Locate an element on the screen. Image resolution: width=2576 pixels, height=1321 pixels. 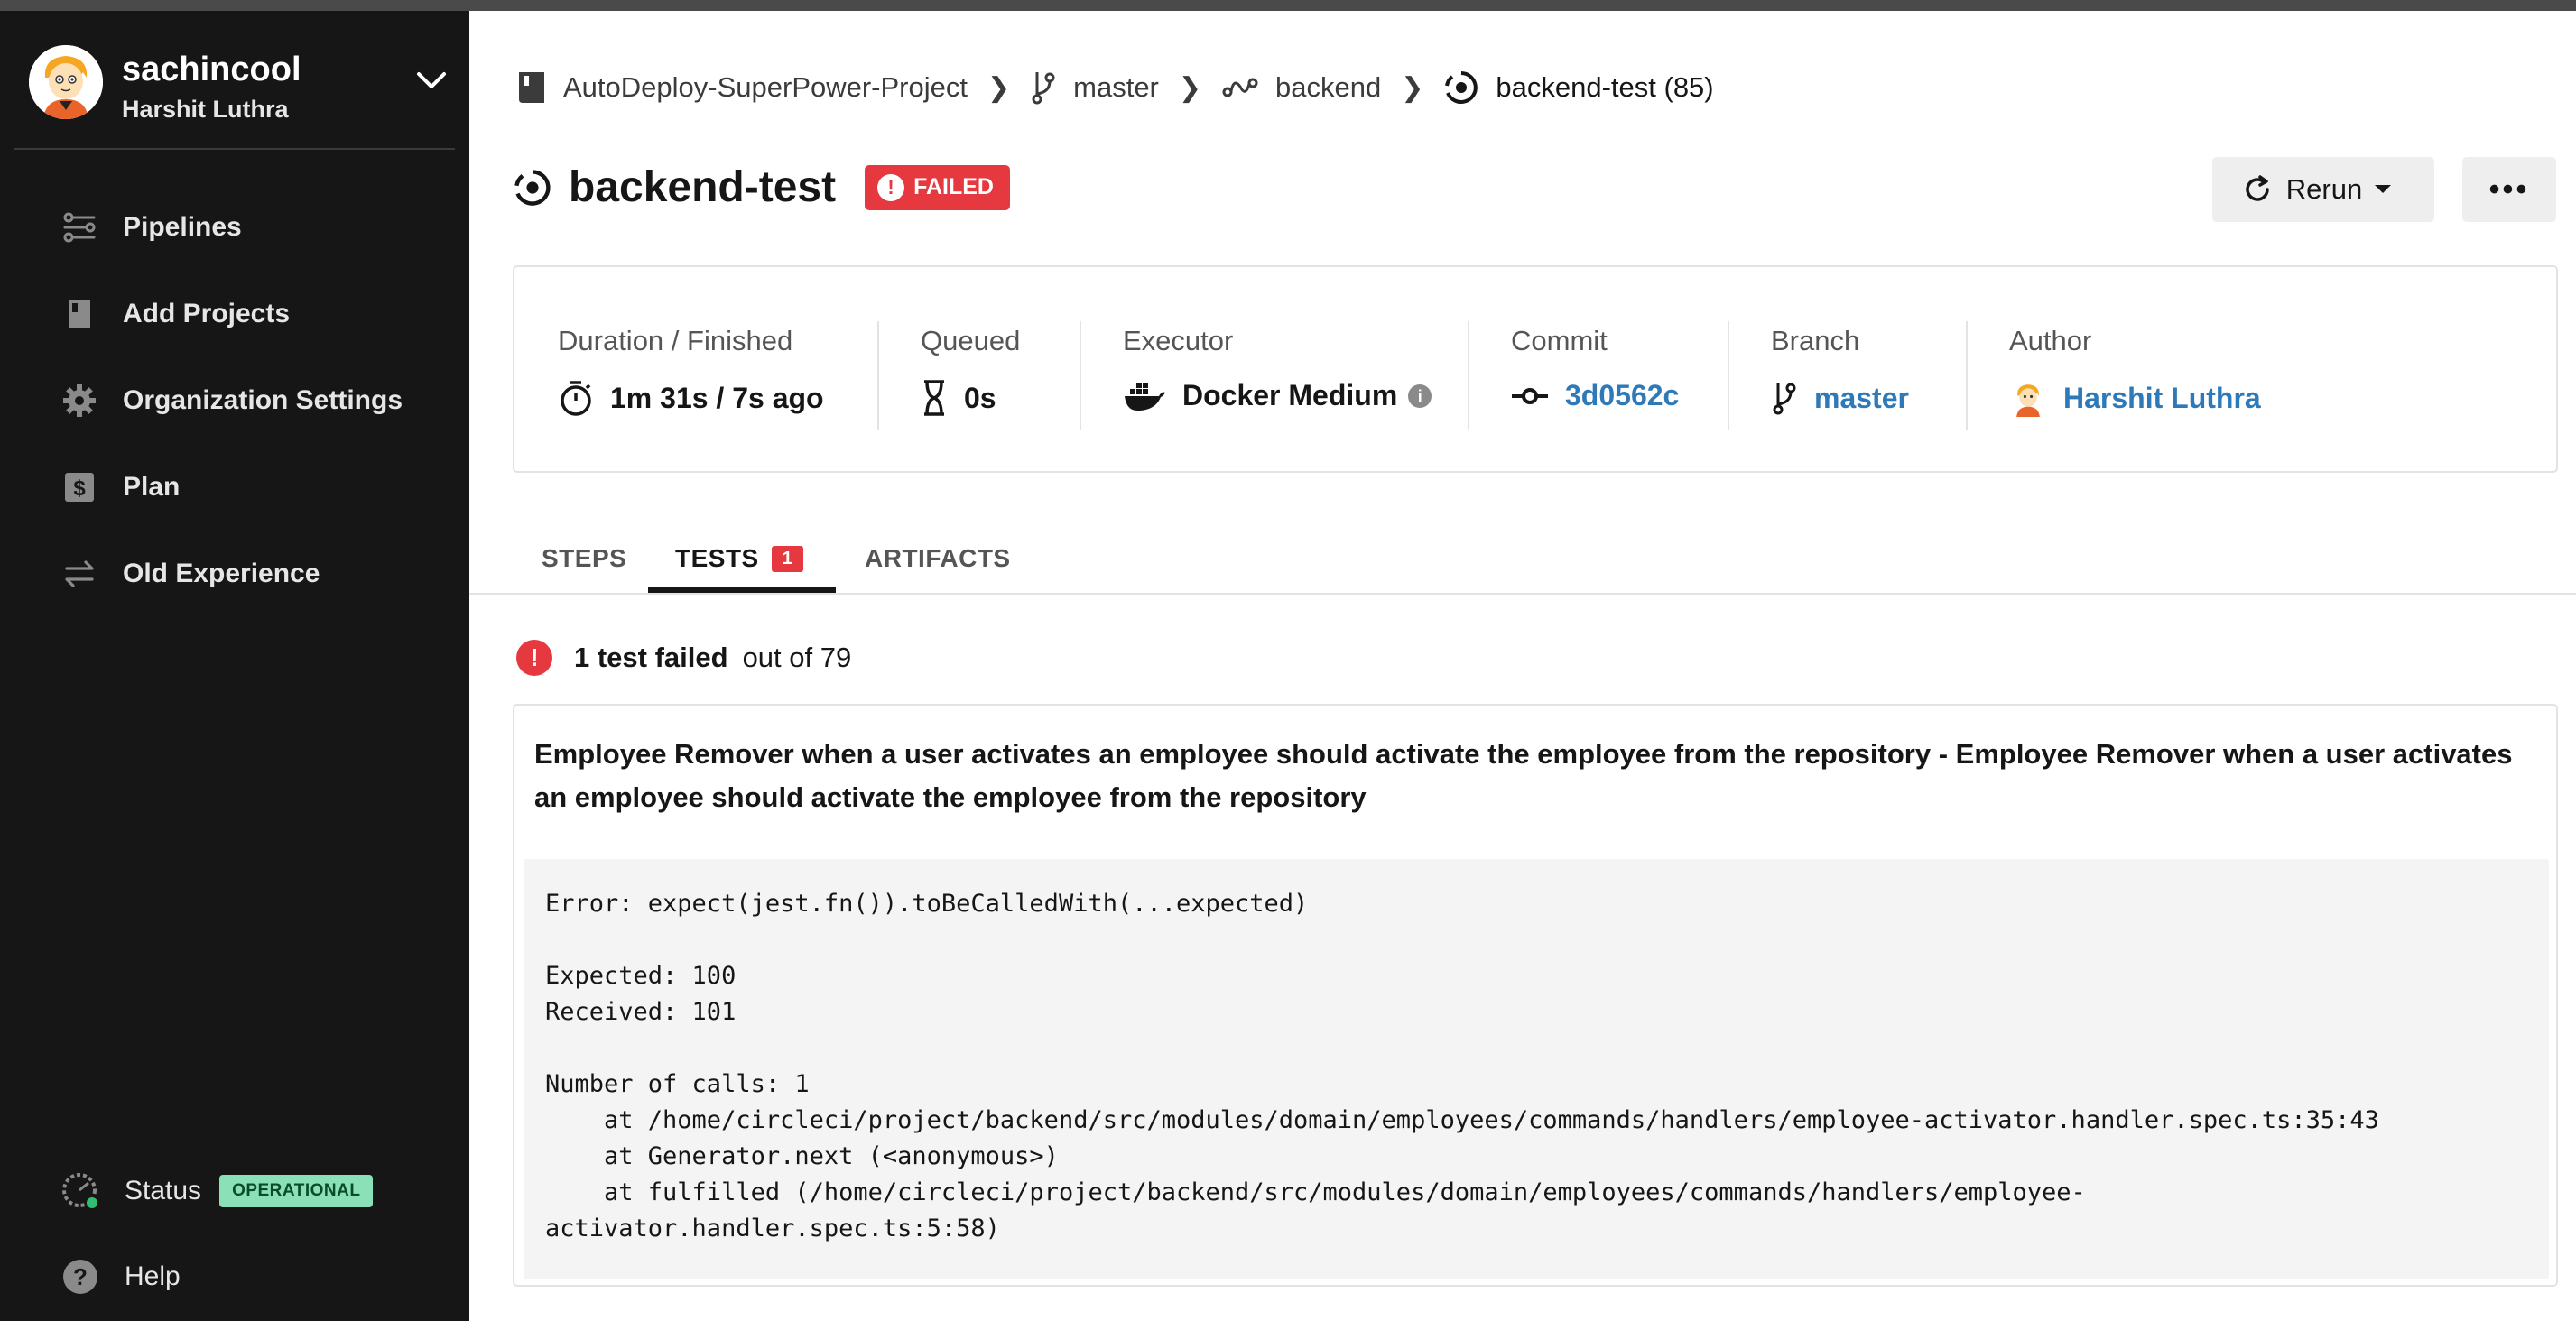
sidebar-item-add-projects: Add Projects is located at coordinates (234, 314).